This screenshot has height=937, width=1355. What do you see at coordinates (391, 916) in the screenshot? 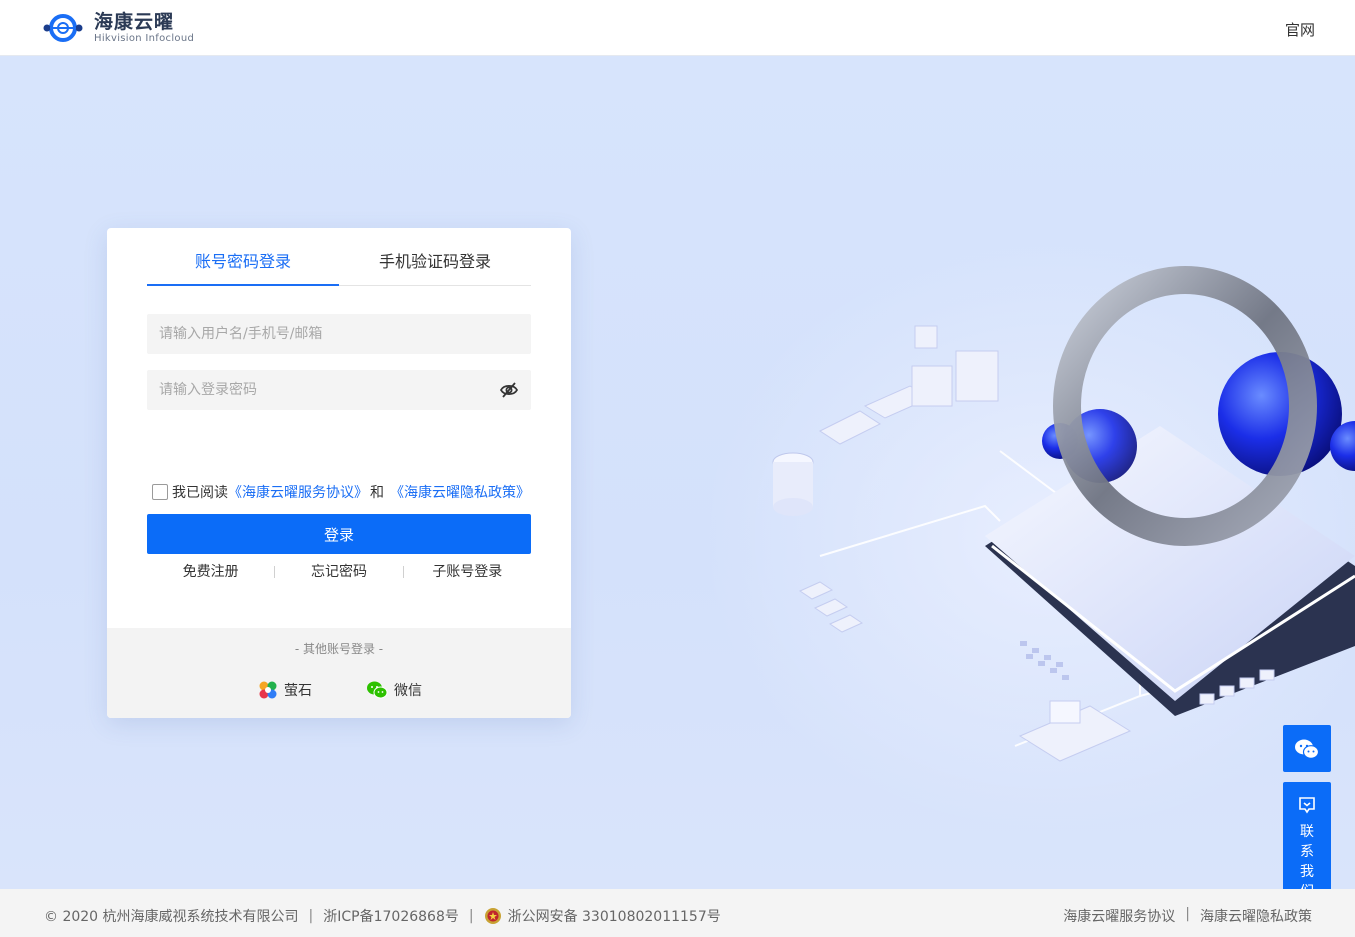
I see `icp-link: 浙ICP备17026868号` at bounding box center [391, 916].